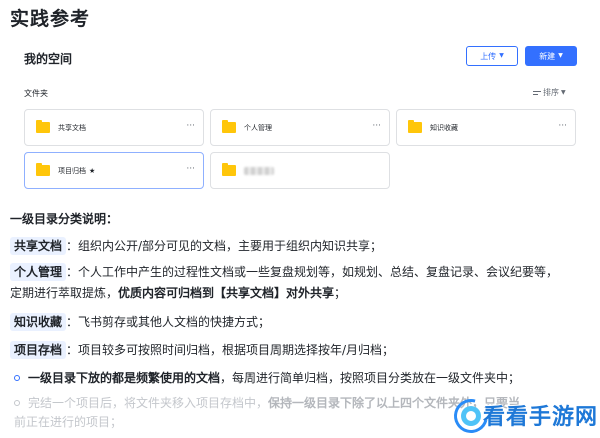 Image resolution: width=600 pixels, height=438 pixels. Describe the element at coordinates (370, 378) in the screenshot. I see `bullet-text: ，每周进行简单归档，按照项目分类放在一级文件夹中；` at that location.